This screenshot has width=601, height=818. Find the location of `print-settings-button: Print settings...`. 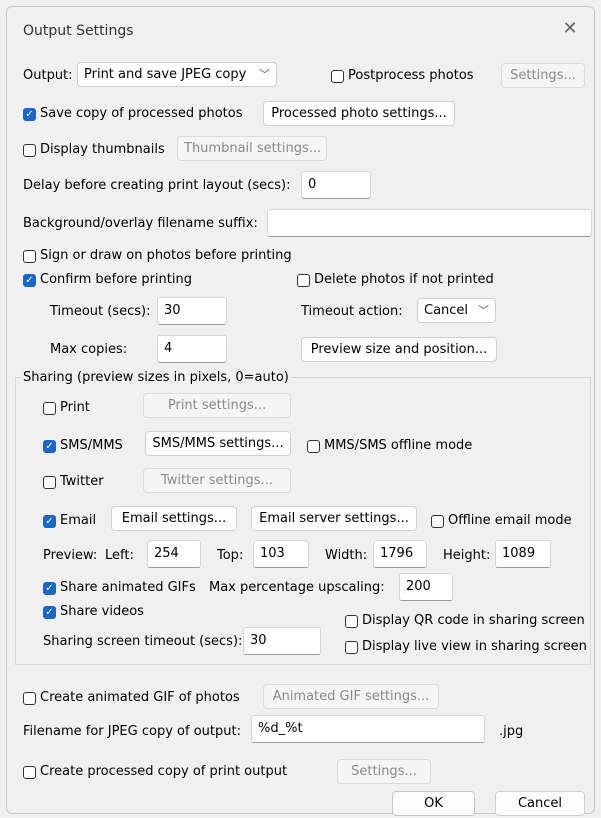

print-settings-button: Print settings... is located at coordinates (217, 405).